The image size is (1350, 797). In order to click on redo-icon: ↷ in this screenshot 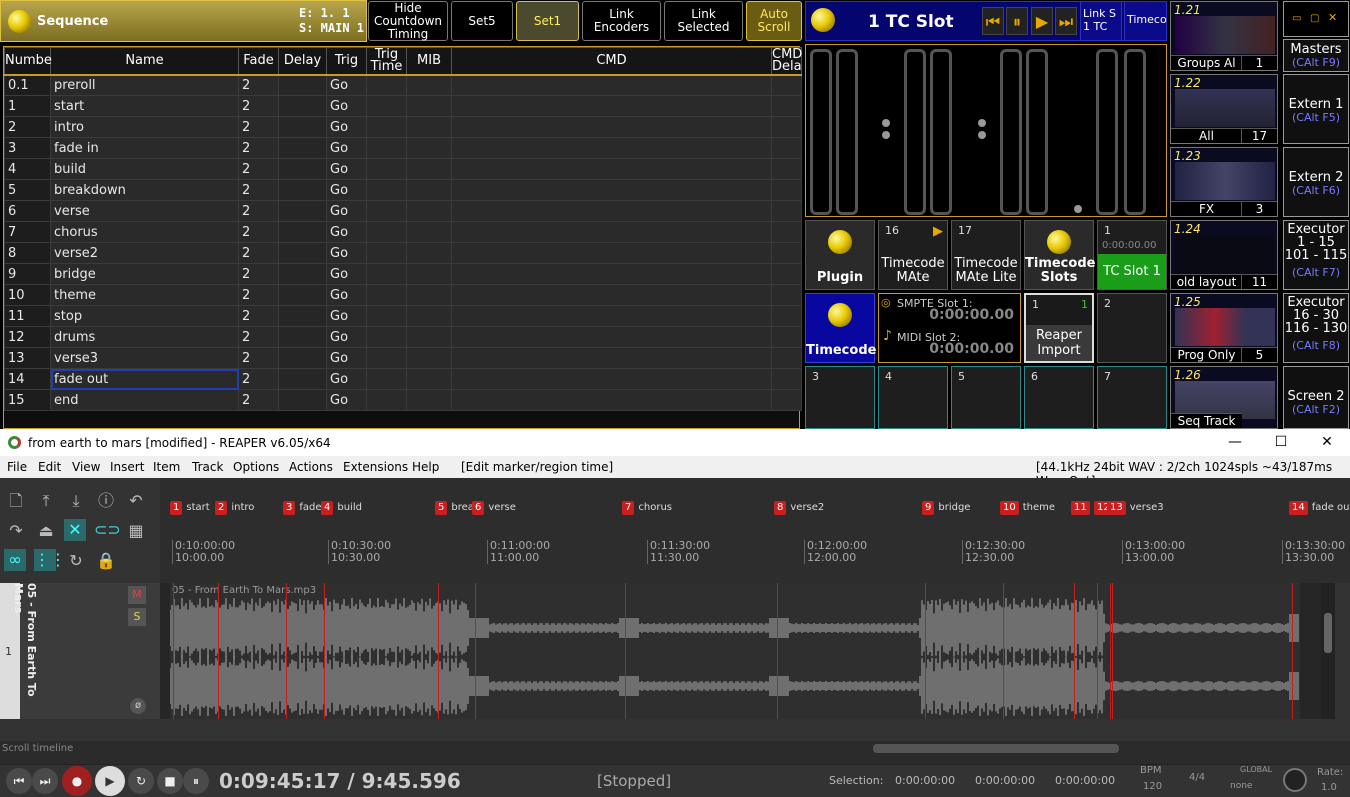, I will do `click(16, 531)`.